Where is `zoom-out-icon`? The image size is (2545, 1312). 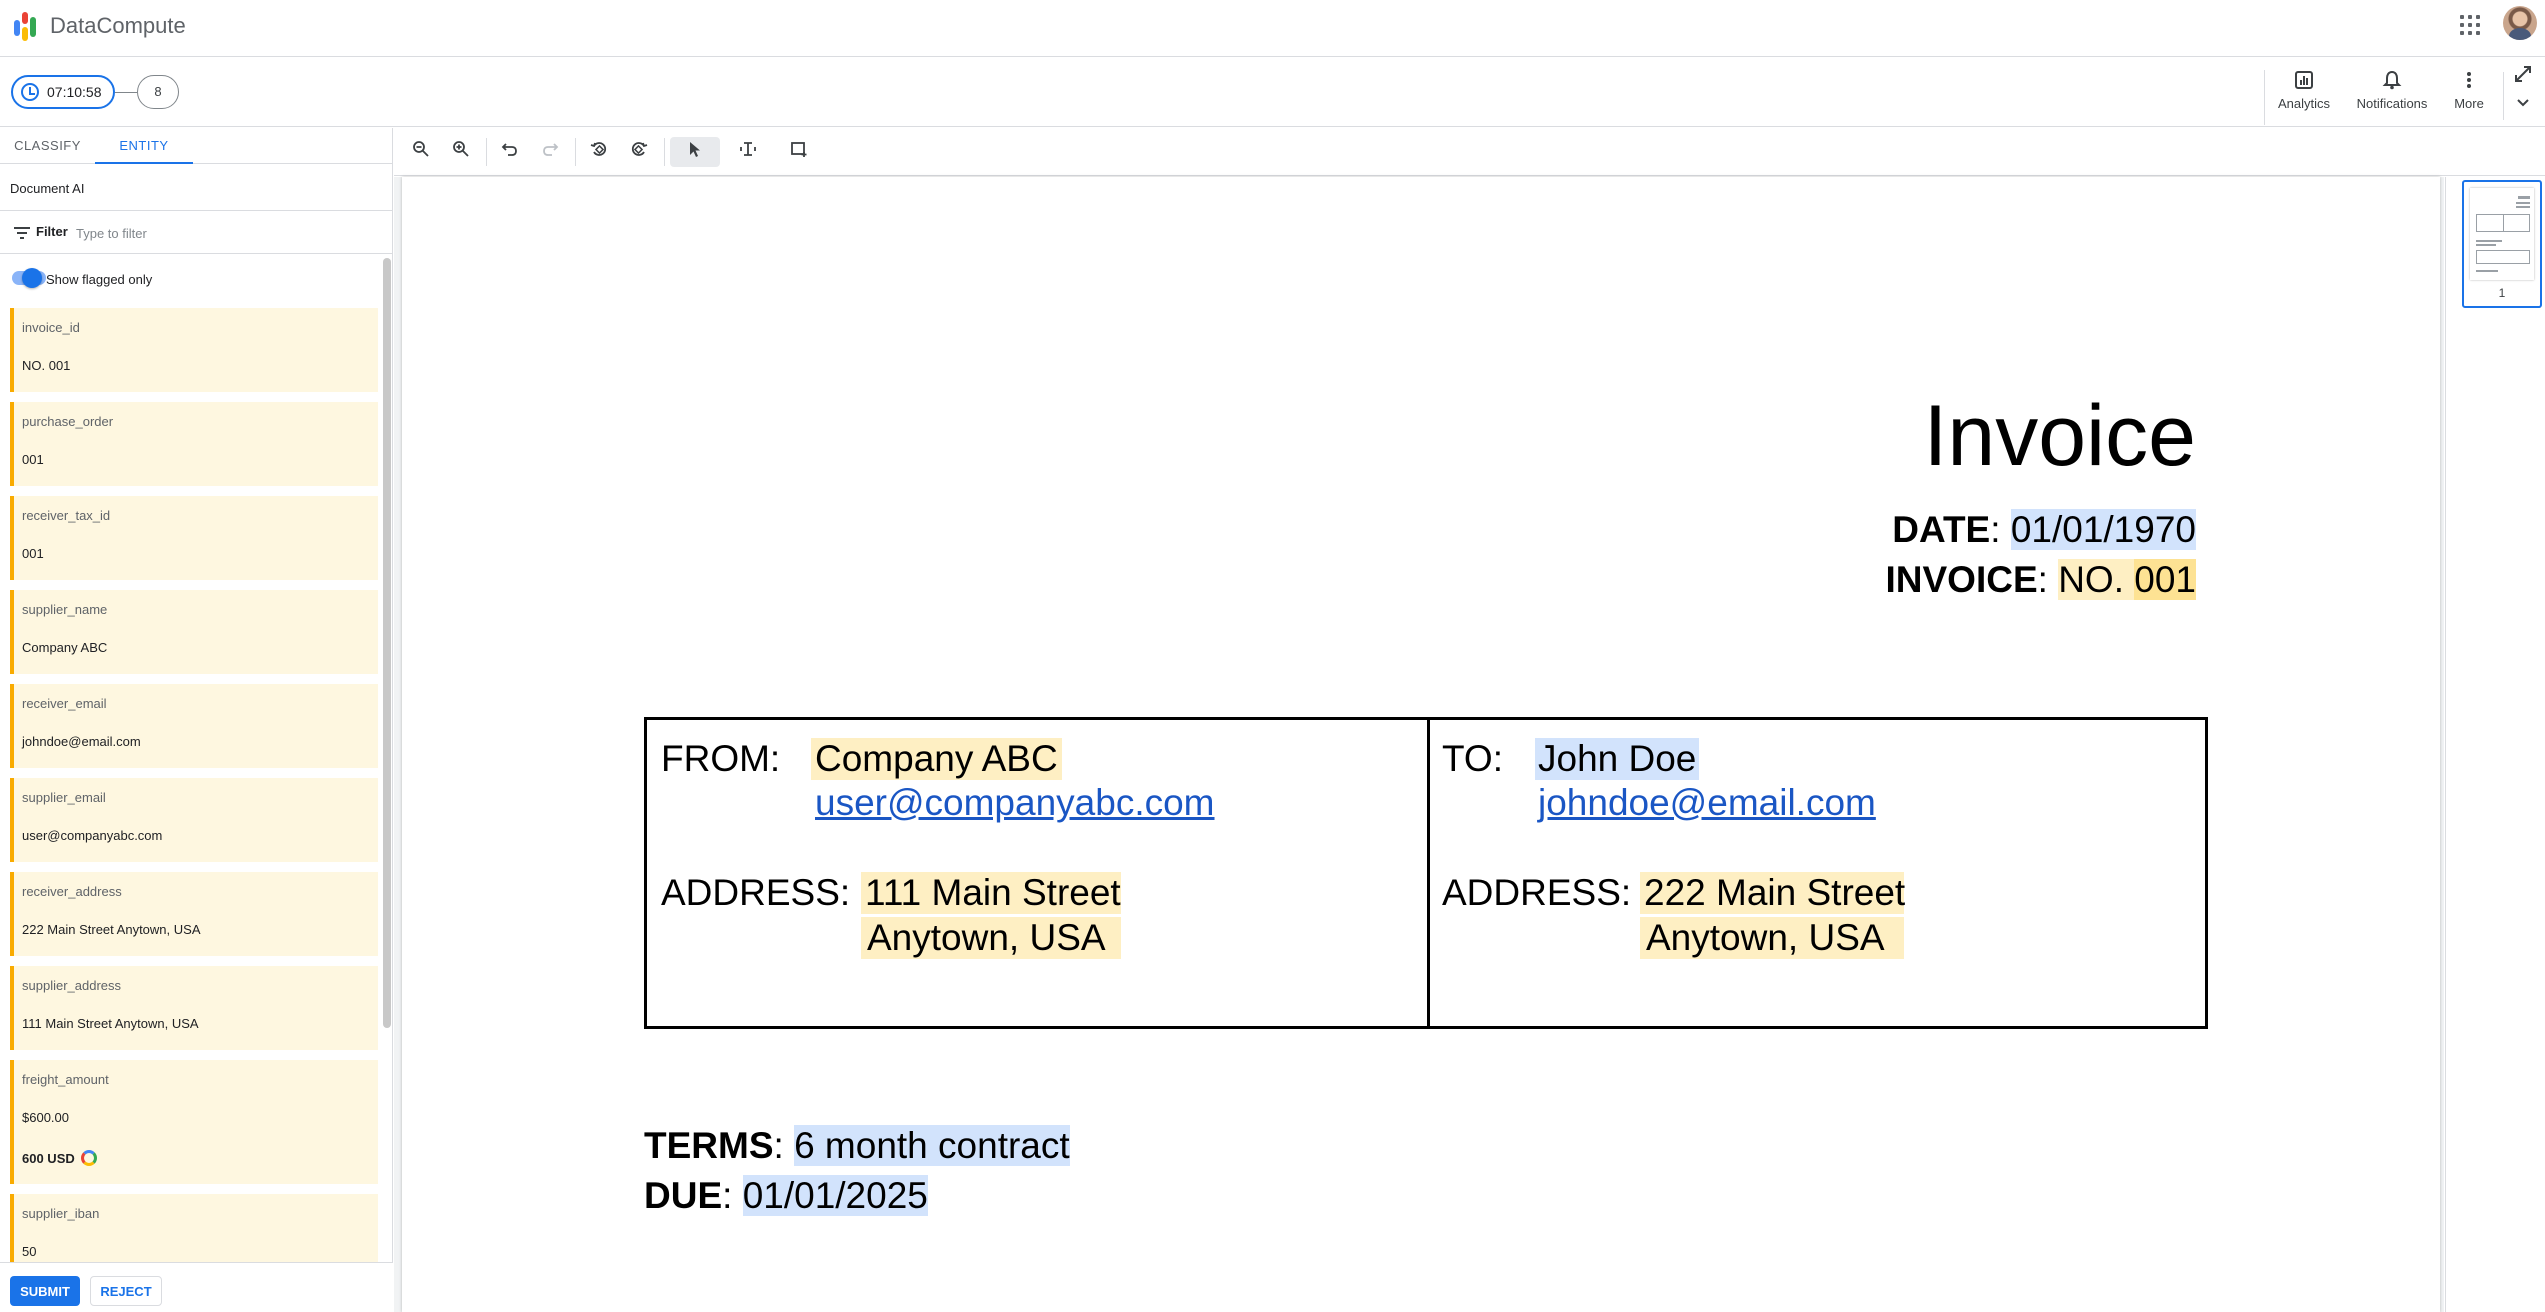
zoom-out-icon is located at coordinates (421, 152).